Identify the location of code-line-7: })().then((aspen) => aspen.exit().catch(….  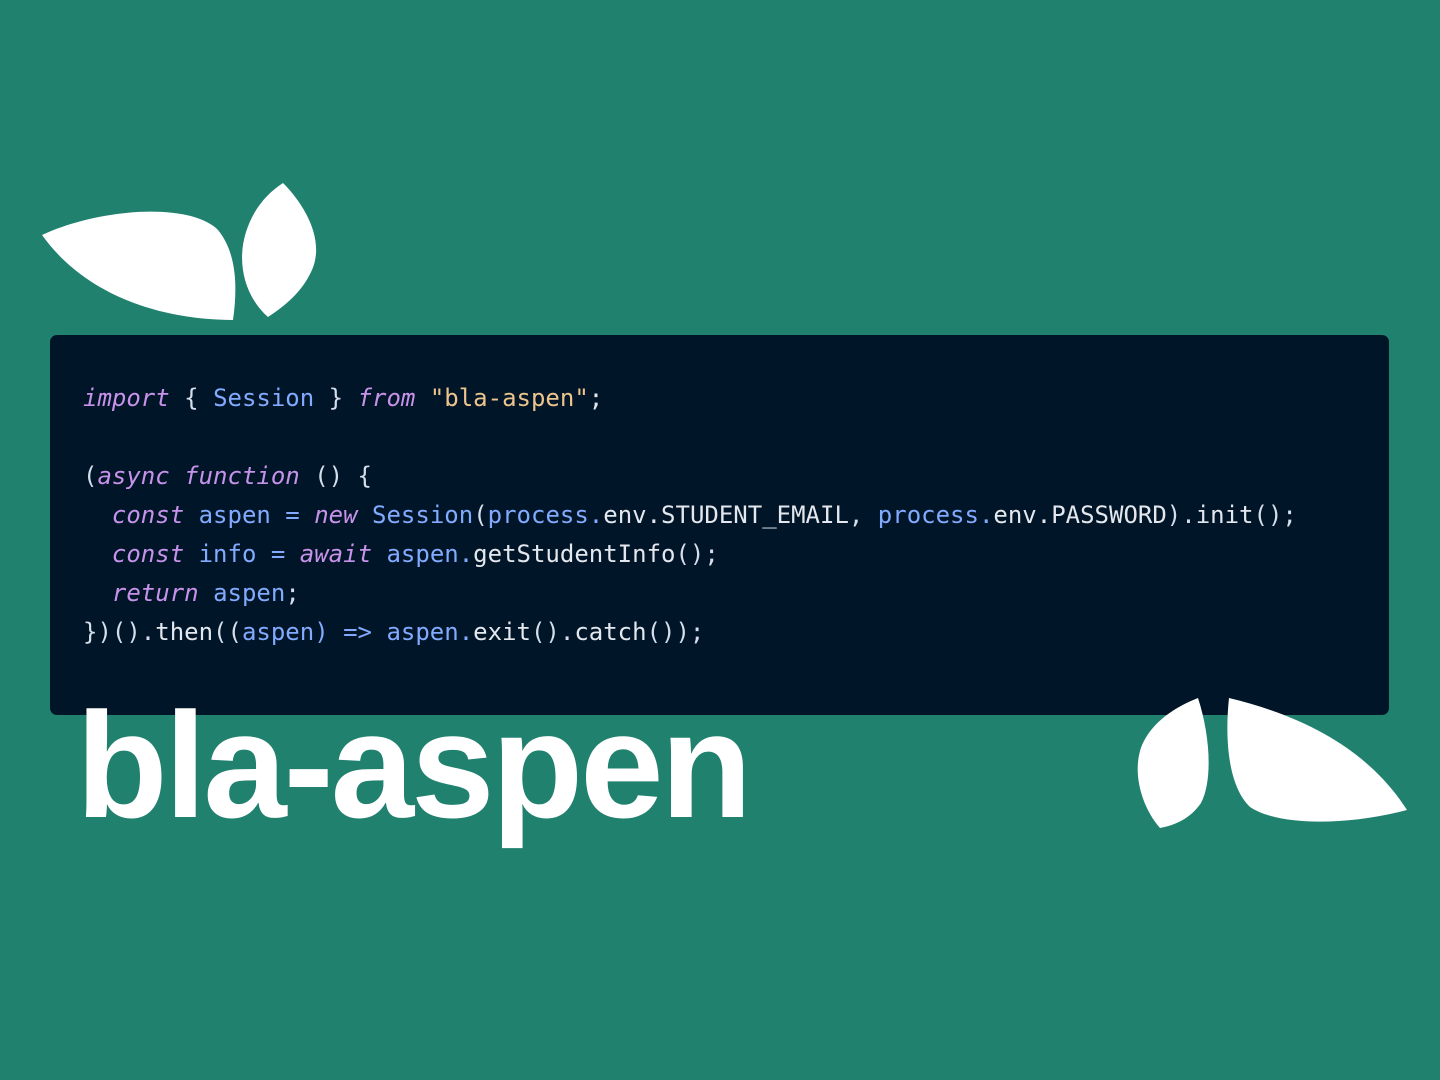
(690, 632).